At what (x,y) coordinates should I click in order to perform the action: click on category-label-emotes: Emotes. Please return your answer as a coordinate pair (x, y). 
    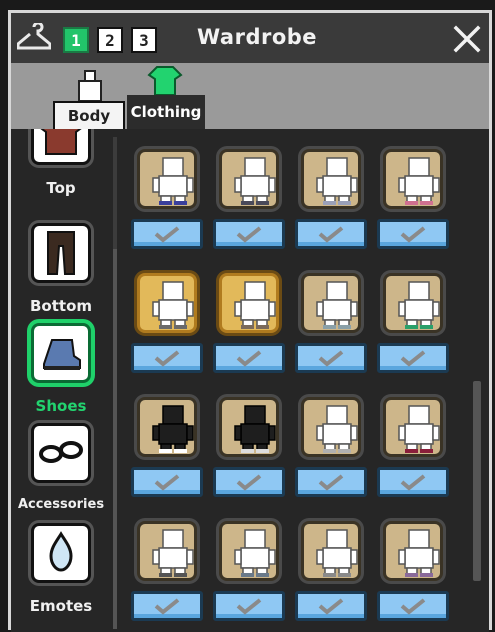
    Looking at the image, I should click on (61, 606).